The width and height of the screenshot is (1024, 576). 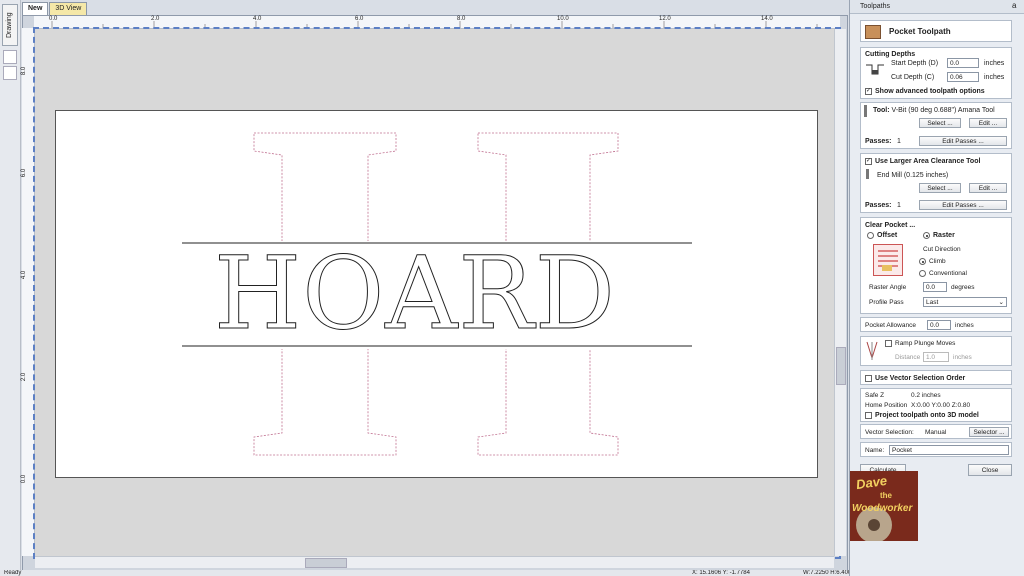 What do you see at coordinates (868, 378) in the screenshot?
I see `vector-order-checkbox` at bounding box center [868, 378].